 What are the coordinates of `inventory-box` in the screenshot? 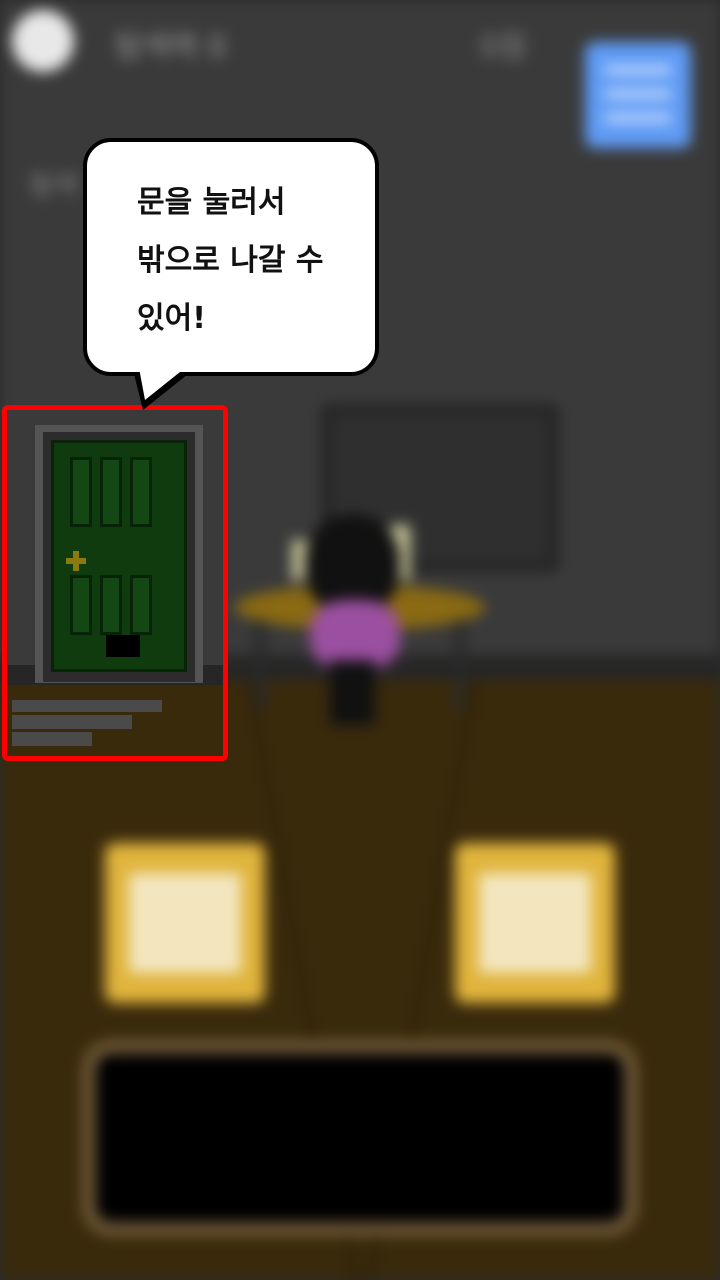 It's located at (360, 1138).